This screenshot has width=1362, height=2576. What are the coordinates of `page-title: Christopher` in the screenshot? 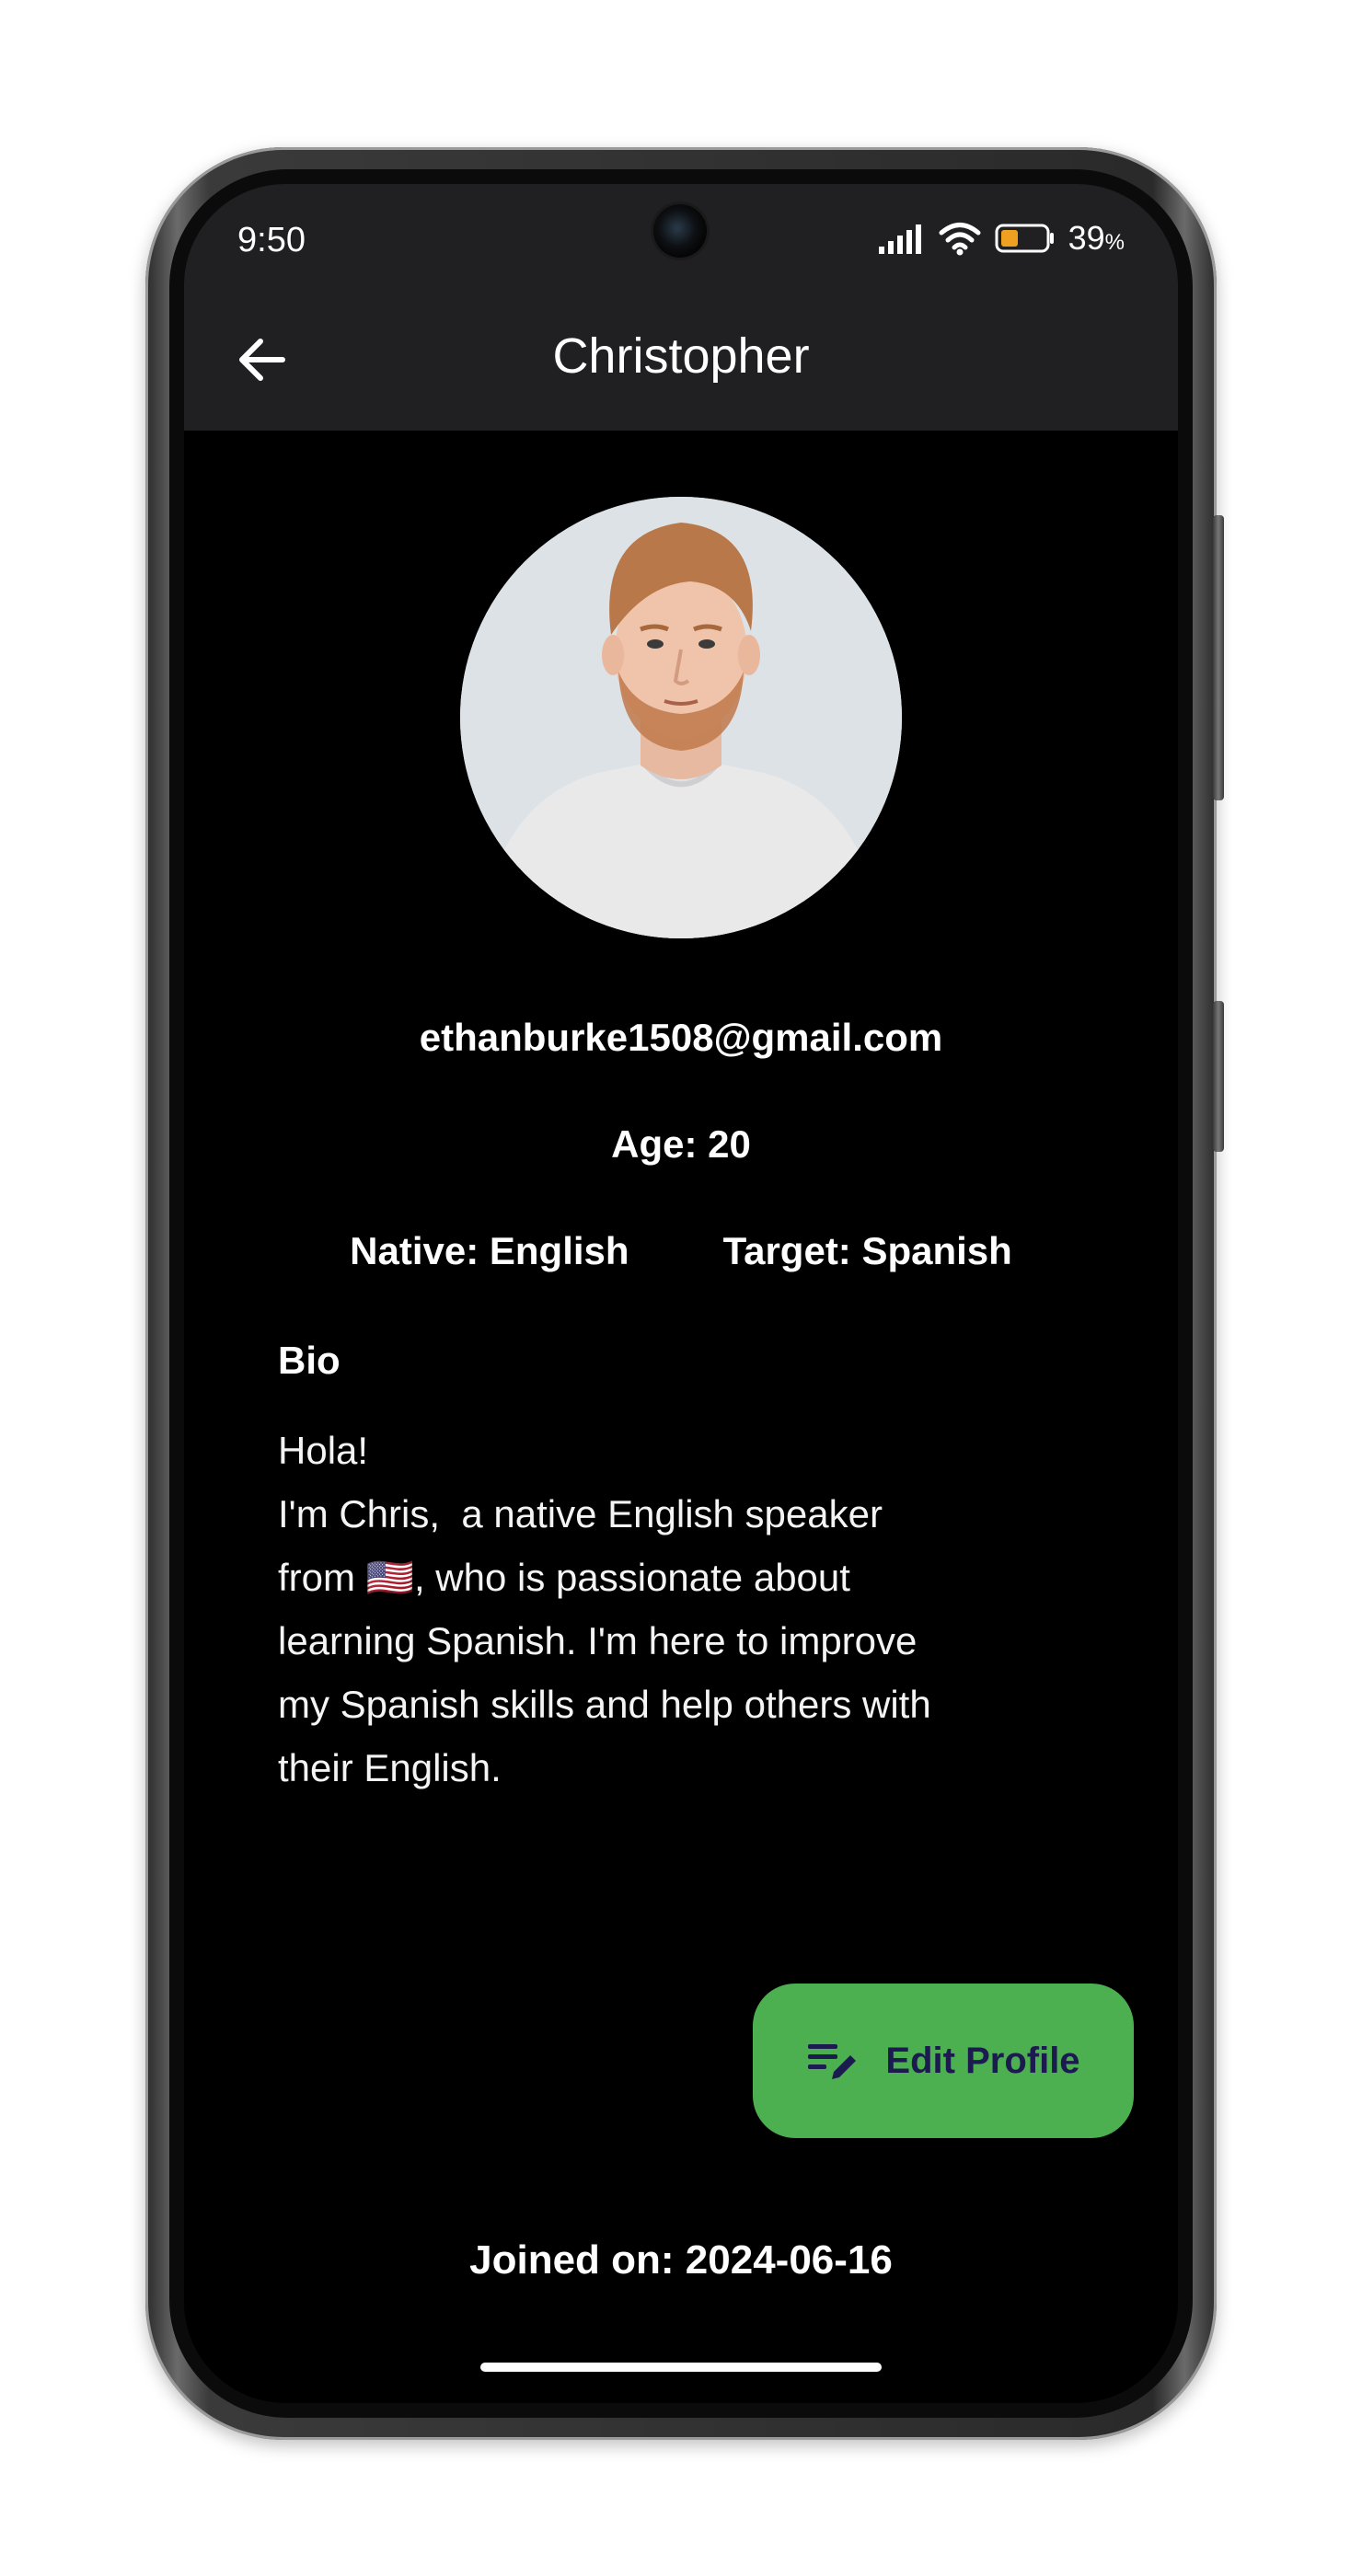 It's located at (681, 356).